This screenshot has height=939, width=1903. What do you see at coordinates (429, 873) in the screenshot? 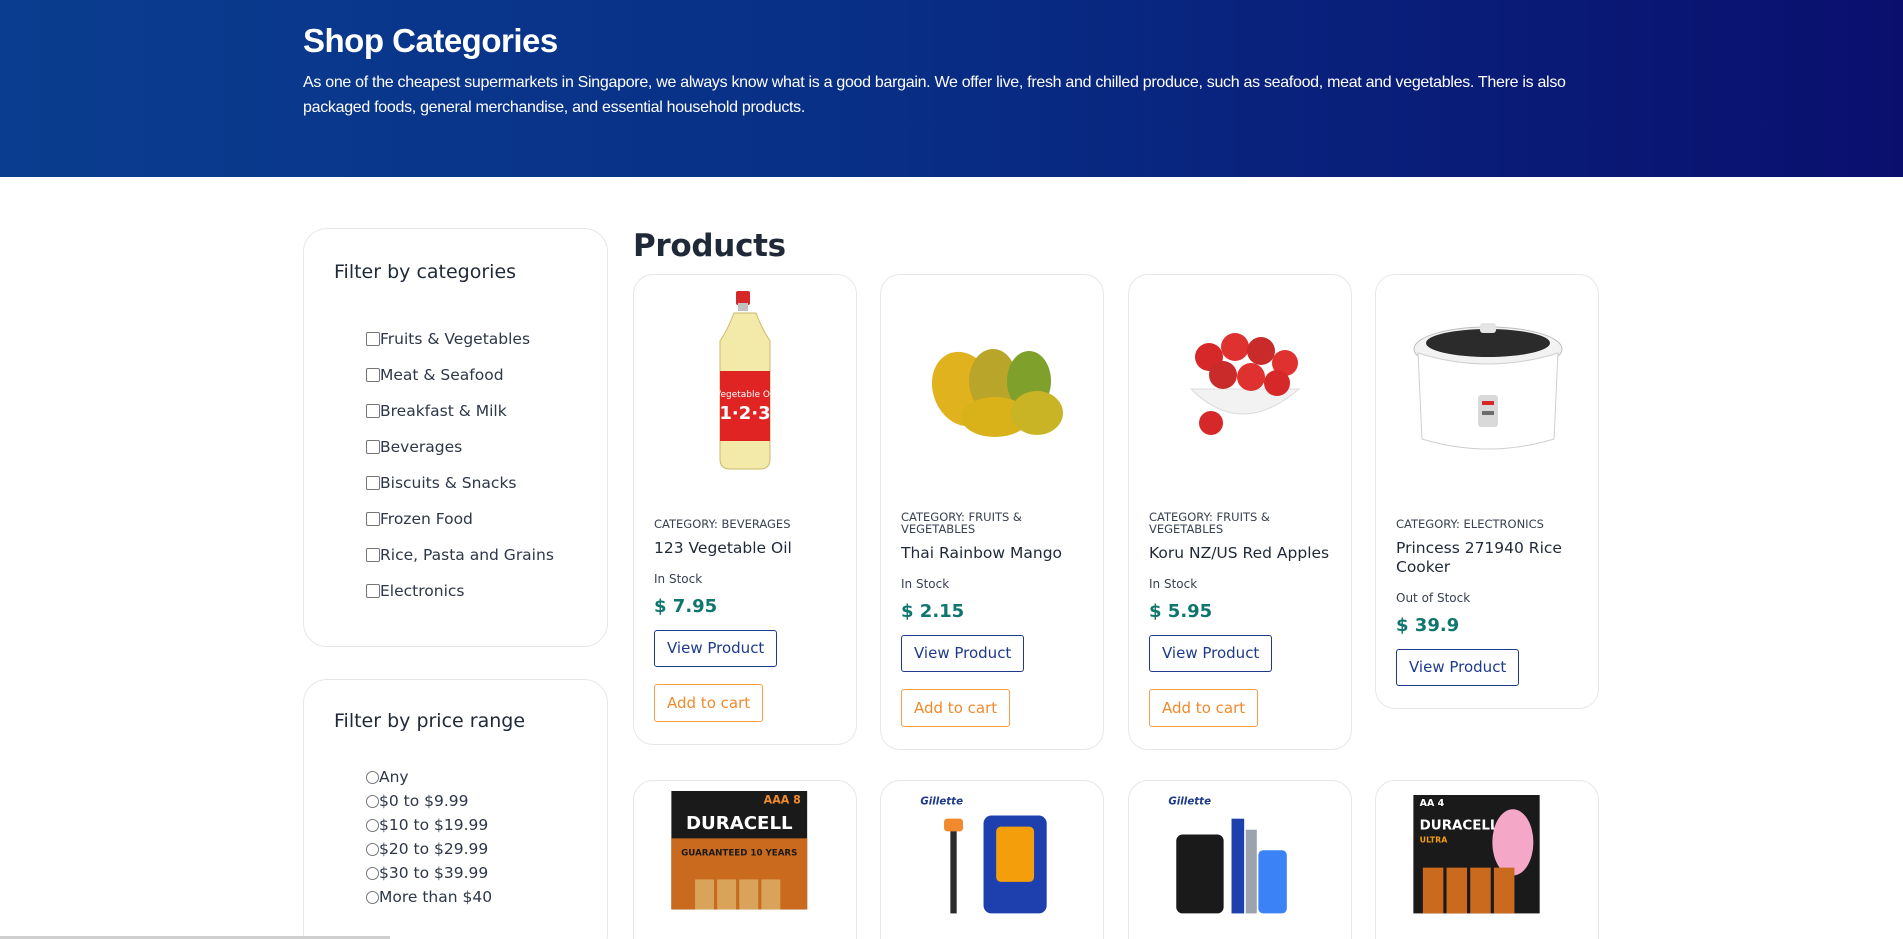
I see `price-option: $30 to $39.99` at bounding box center [429, 873].